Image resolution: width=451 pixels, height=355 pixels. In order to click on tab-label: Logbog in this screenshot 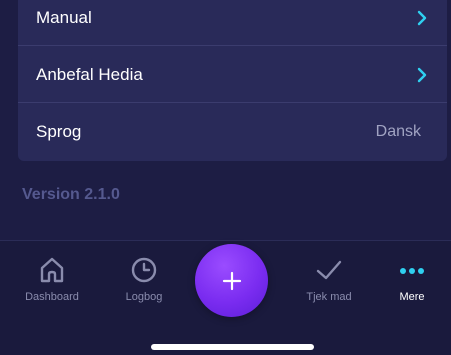, I will do `click(144, 297)`.